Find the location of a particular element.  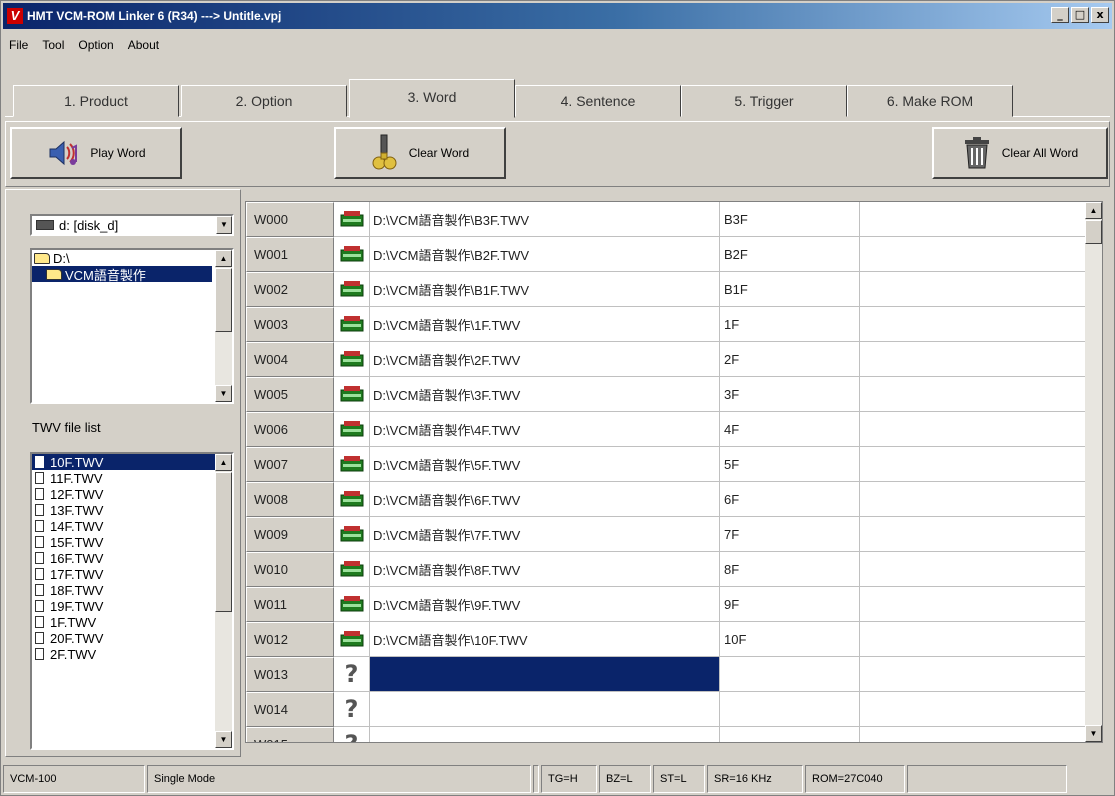

file-list-item: 20F.TWV is located at coordinates (132, 638).